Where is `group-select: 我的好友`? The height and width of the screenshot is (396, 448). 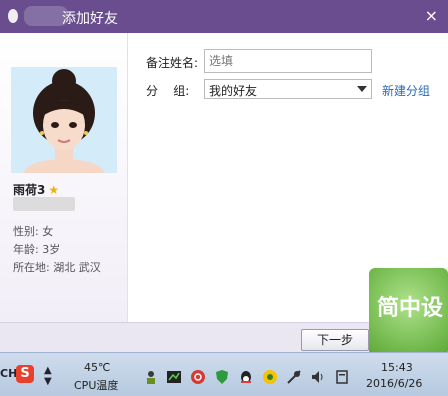 group-select: 我的好友 is located at coordinates (288, 89).